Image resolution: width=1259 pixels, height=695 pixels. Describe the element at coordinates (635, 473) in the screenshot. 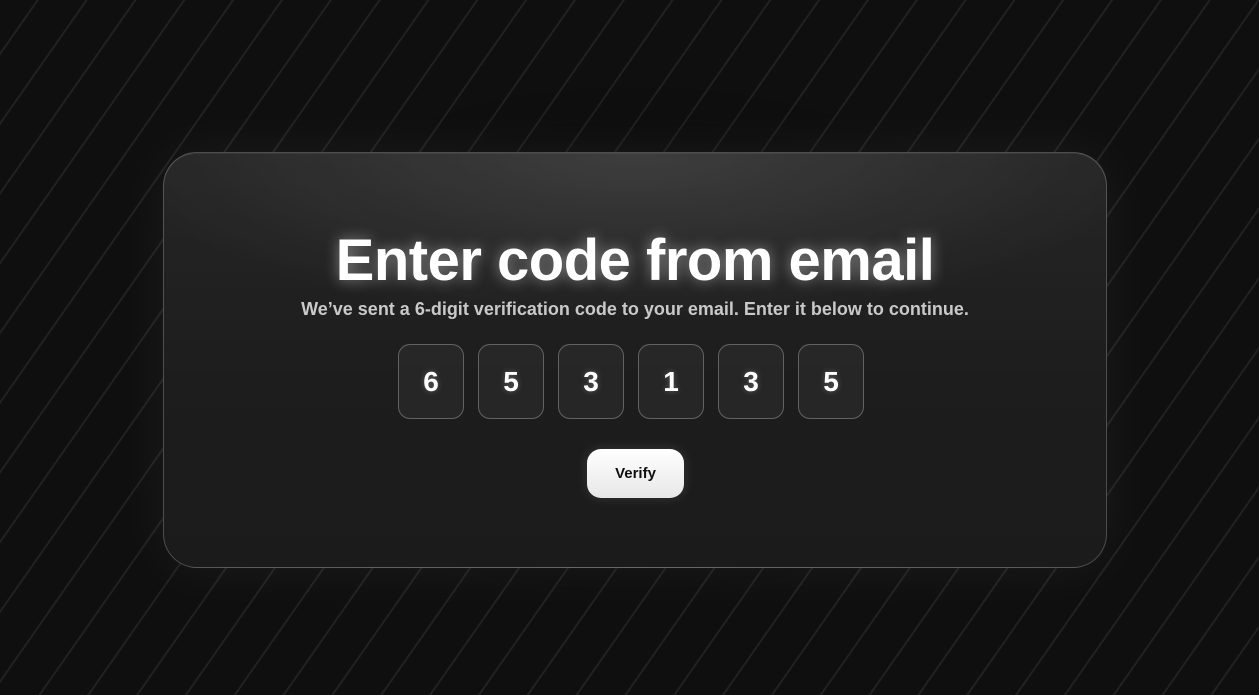

I see `verify-button: Verify` at that location.